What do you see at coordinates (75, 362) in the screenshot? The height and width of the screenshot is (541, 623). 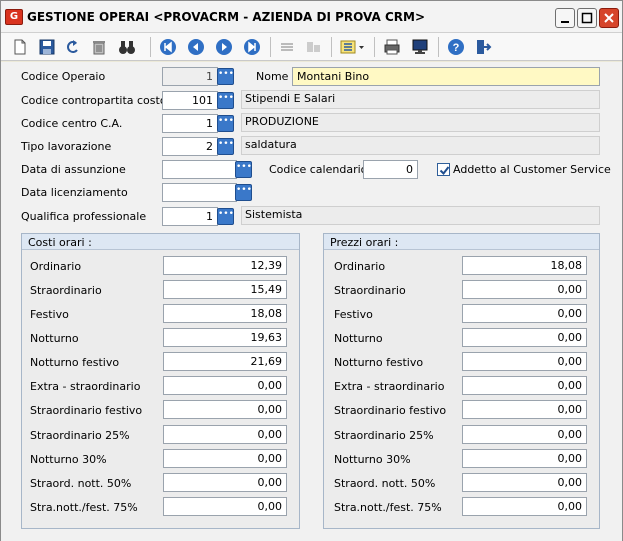 I see `costi-row-label: Notturno festivo` at bounding box center [75, 362].